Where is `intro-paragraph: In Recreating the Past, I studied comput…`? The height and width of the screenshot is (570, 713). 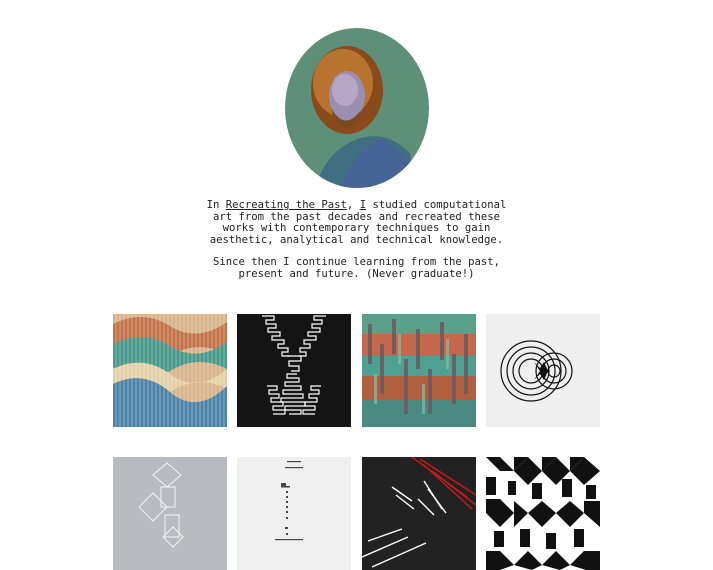 intro-paragraph: In Recreating the Past, I studied comput… is located at coordinates (356, 223).